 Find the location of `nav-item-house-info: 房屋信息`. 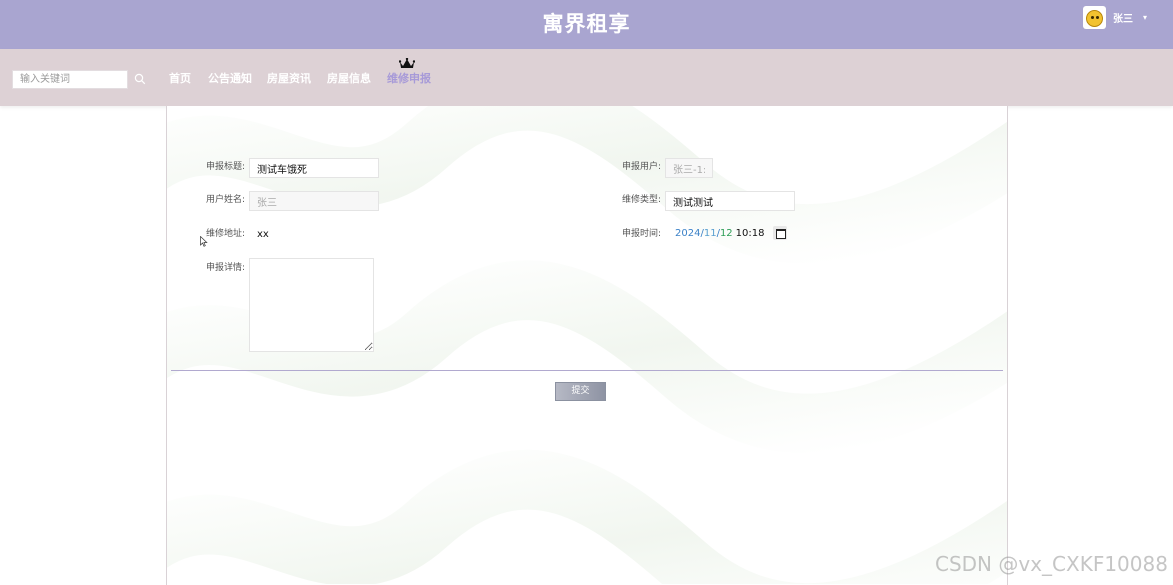

nav-item-house-info: 房屋信息 is located at coordinates (349, 78).